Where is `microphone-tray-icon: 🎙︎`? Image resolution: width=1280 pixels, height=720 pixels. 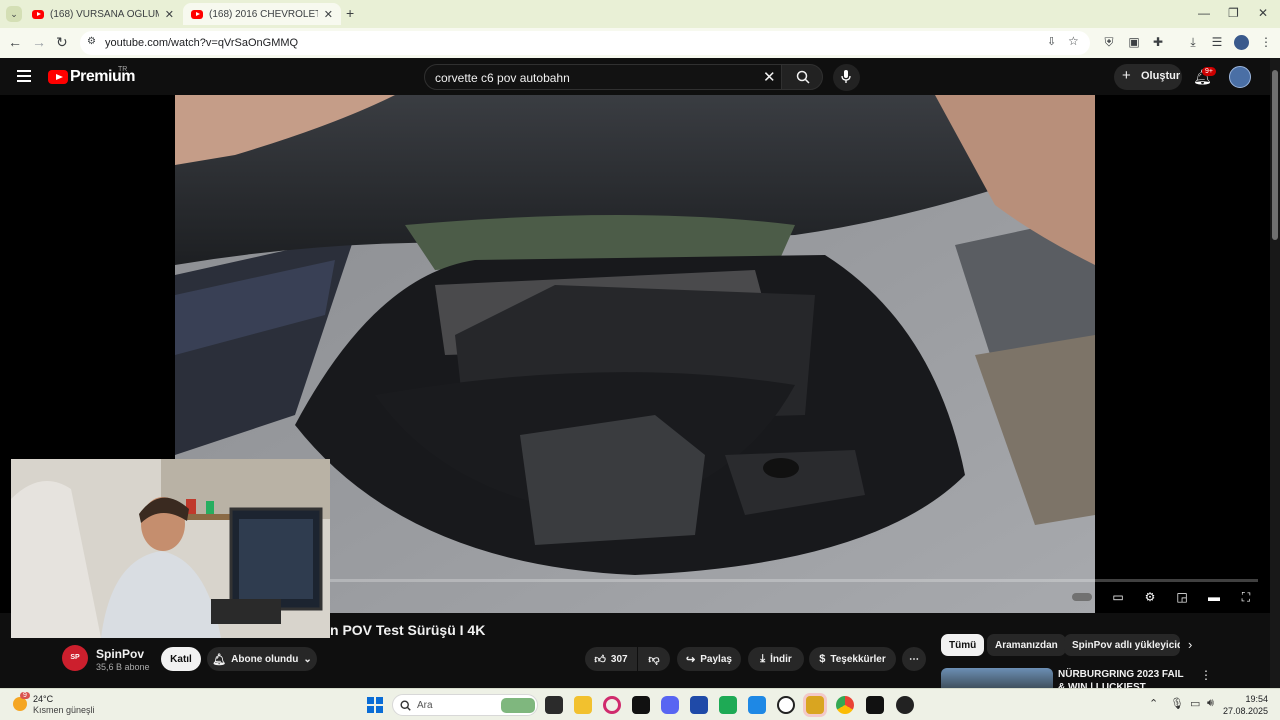 microphone-tray-icon: 🎙︎ is located at coordinates (1177, 703).